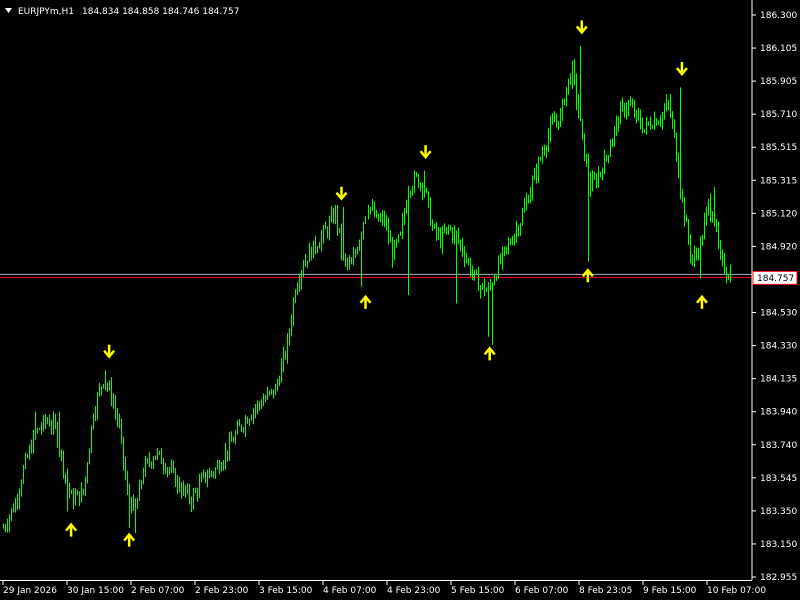  I want to click on price-tick-label: 185.710, so click(778, 115).